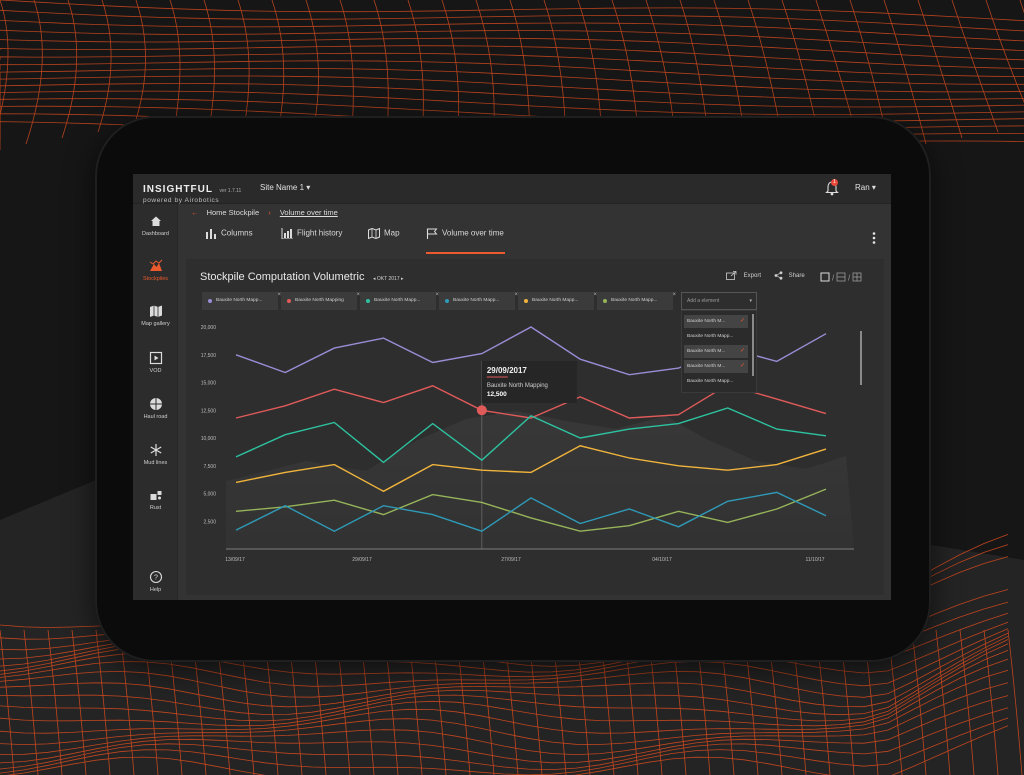  What do you see at coordinates (155, 371) in the screenshot?
I see `sidebar-item-label: VOD` at bounding box center [155, 371].